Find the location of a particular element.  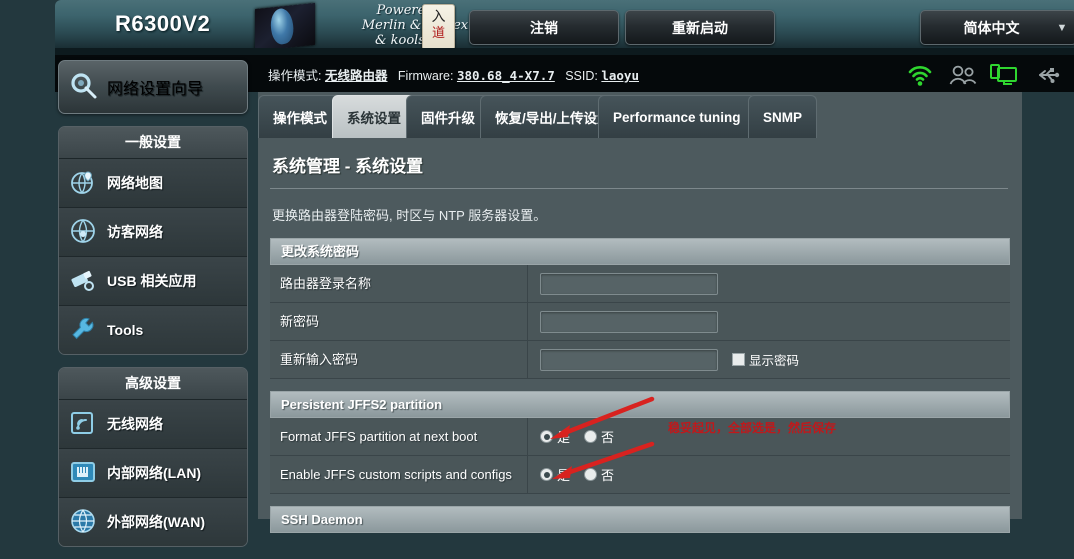

sidebar-item-network-map: 网络地图 is located at coordinates (153, 183).